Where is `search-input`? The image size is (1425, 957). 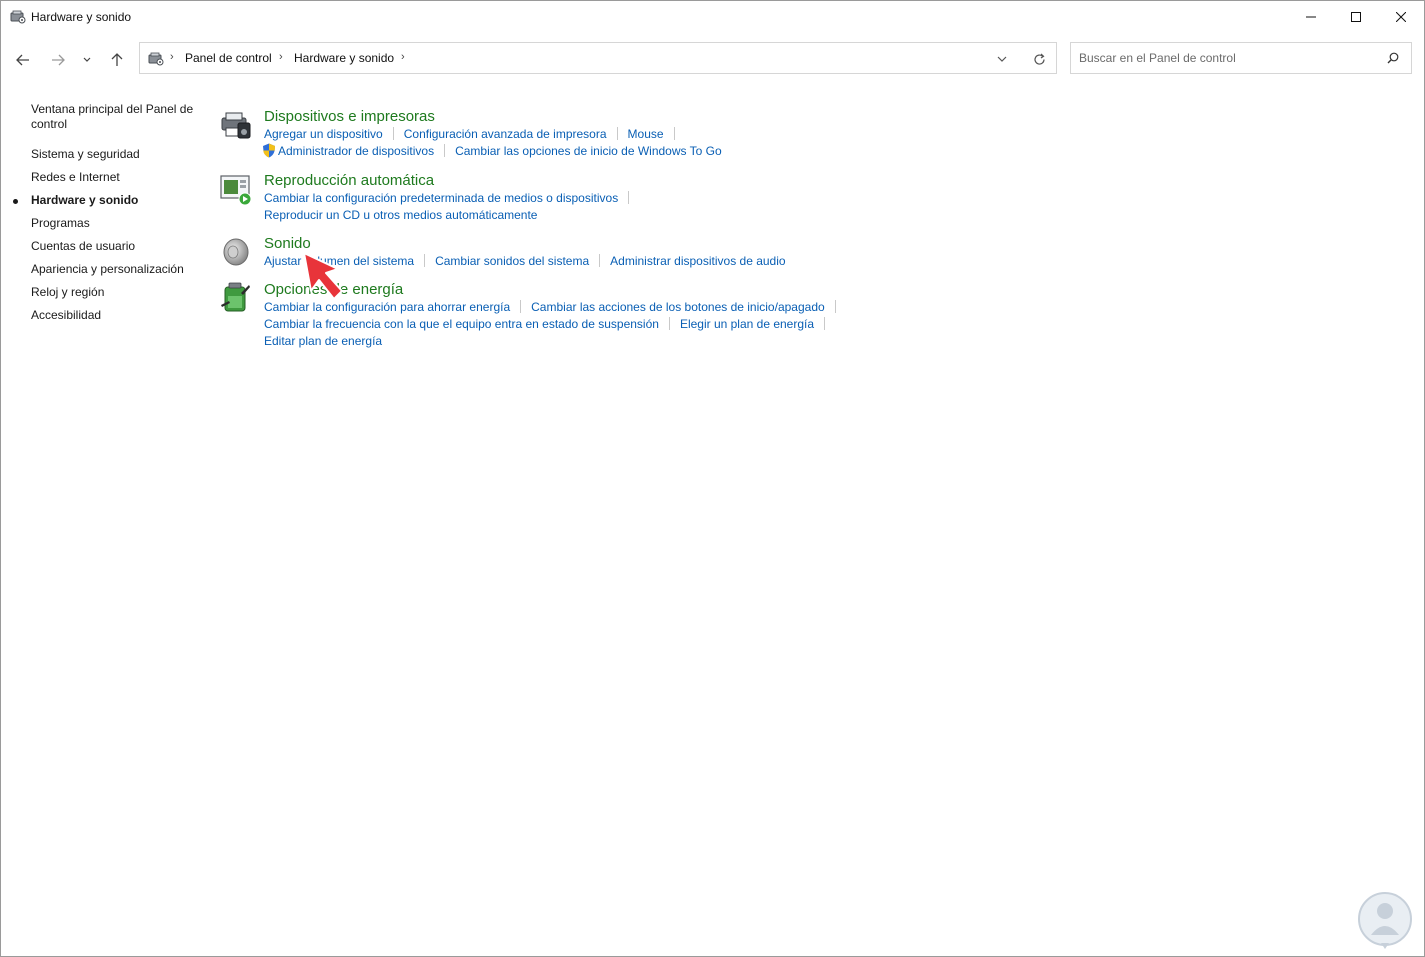
search-input is located at coordinates (1229, 58).